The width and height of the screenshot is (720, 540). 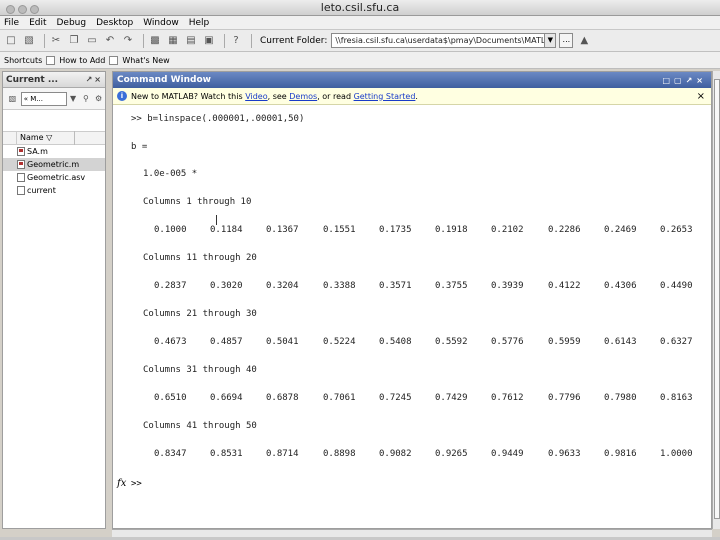 What do you see at coordinates (128, 41) in the screenshot?
I see `redo-icon: ↷` at bounding box center [128, 41].